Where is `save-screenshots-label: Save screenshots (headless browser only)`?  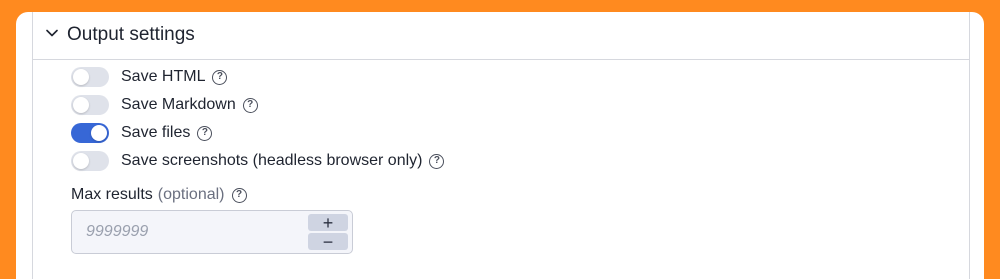 save-screenshots-label: Save screenshots (headless browser only) is located at coordinates (272, 160).